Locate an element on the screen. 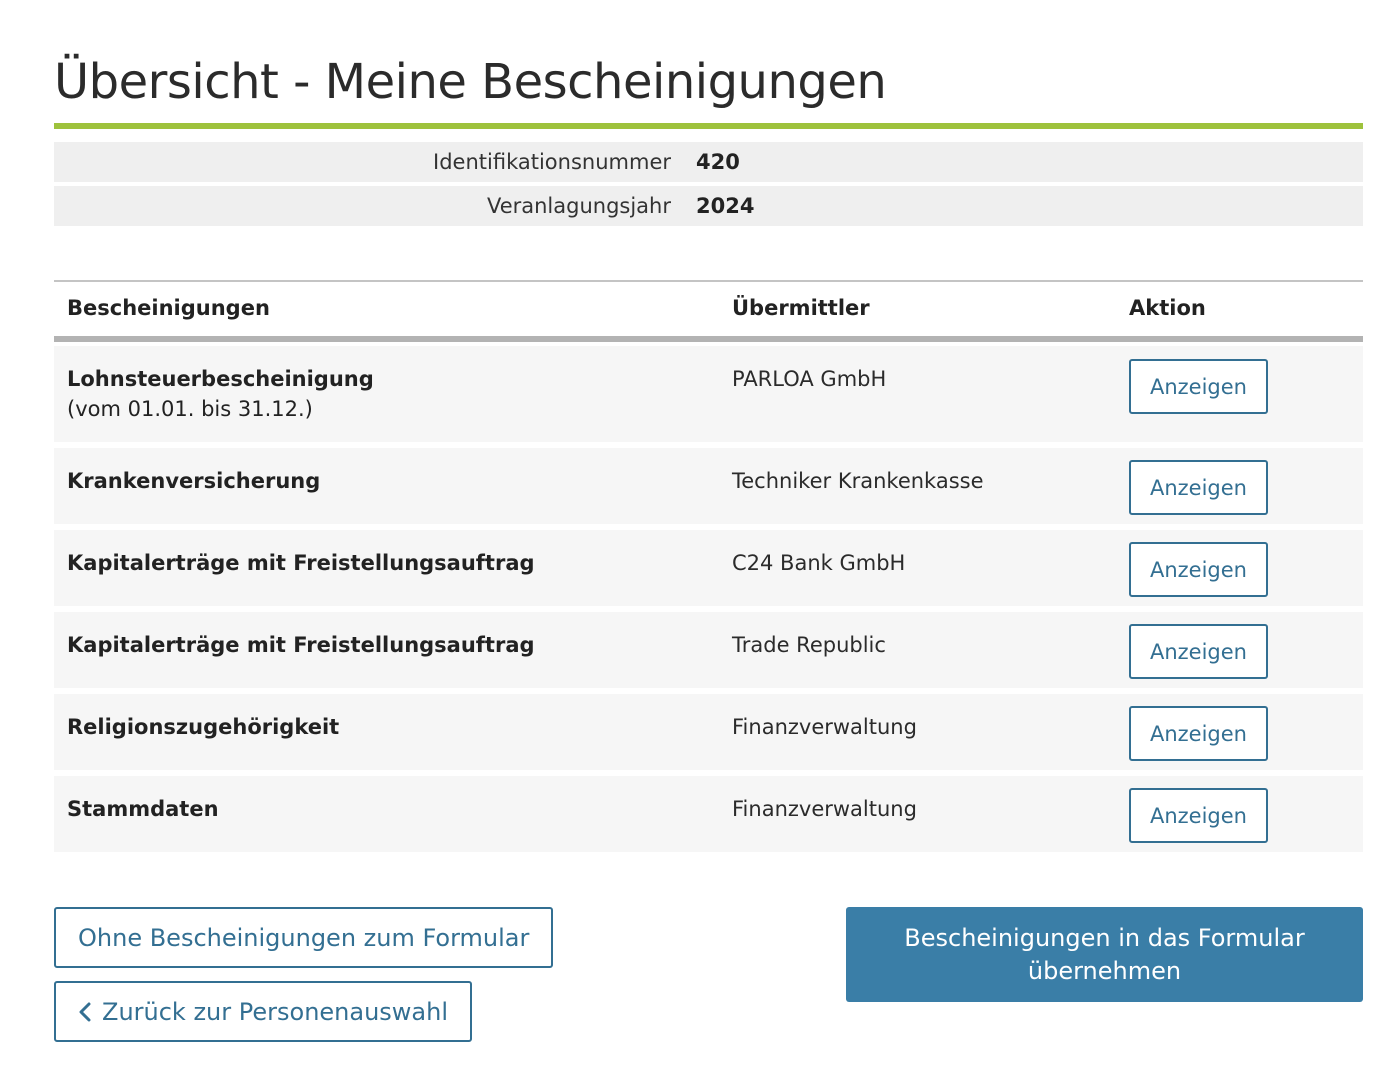  table-header-divider is located at coordinates (708, 339).